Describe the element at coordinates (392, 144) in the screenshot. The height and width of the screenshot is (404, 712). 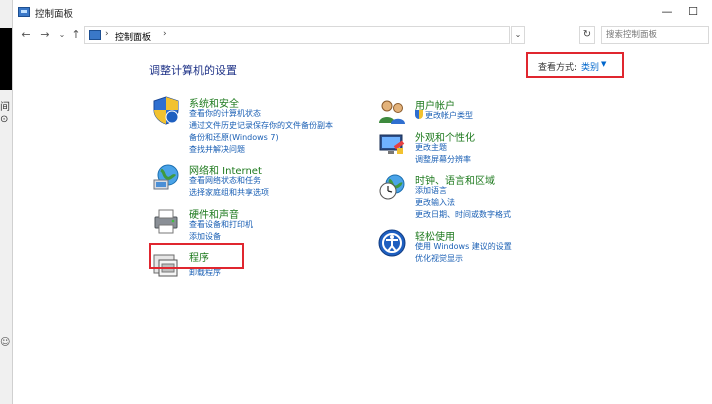
I see `monitor-paint-icon` at that location.